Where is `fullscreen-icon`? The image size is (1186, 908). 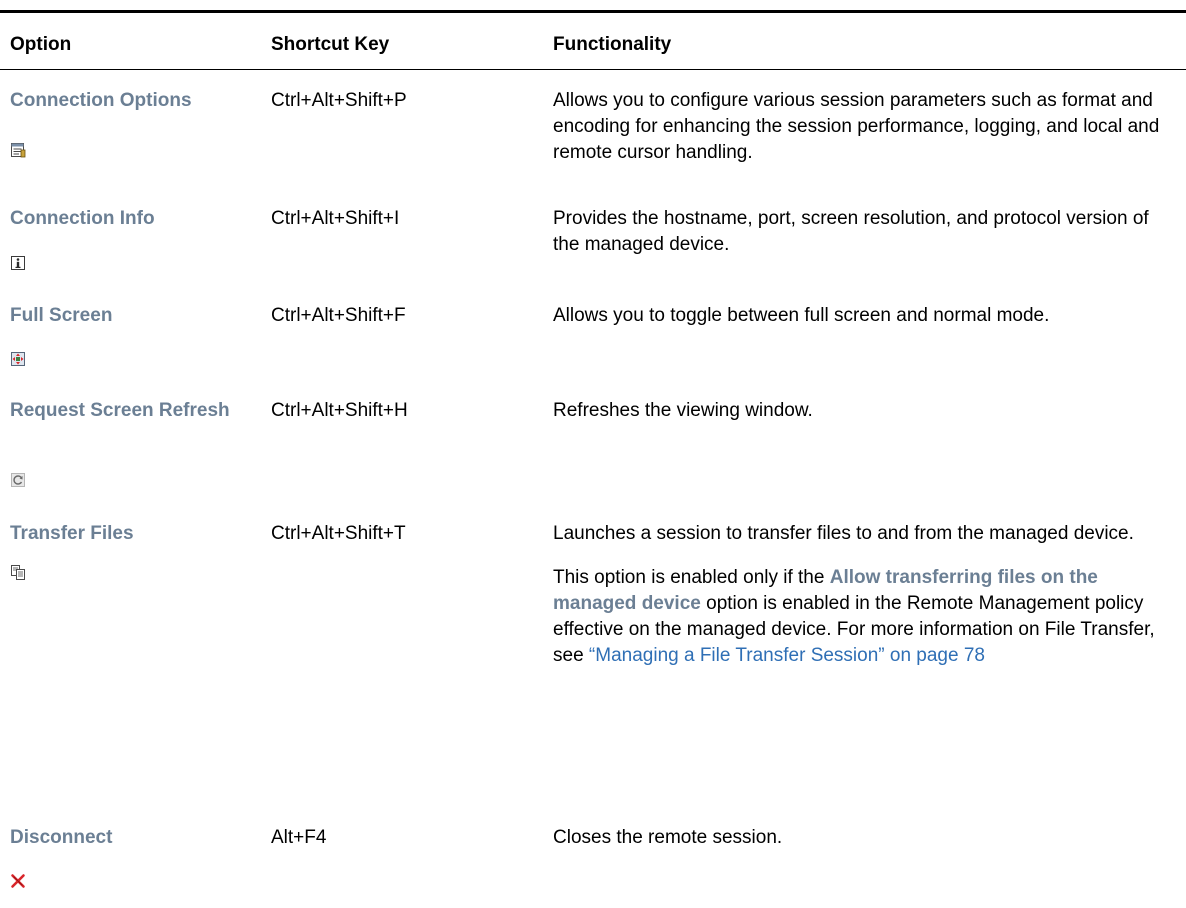 fullscreen-icon is located at coordinates (18, 359).